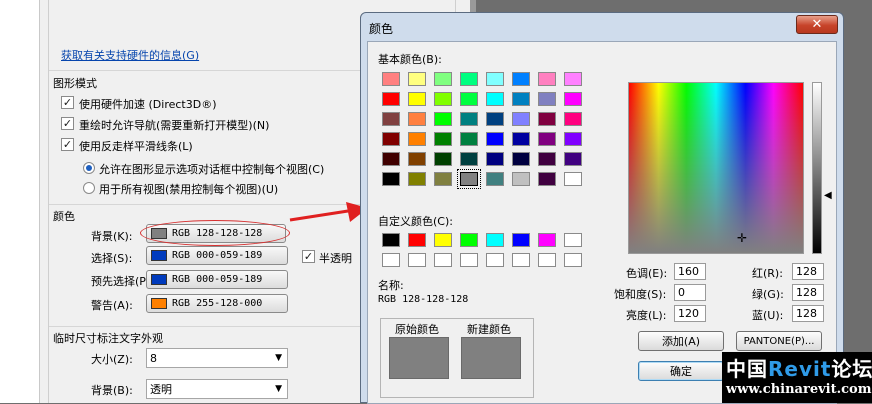  I want to click on text-size-combo: 8 ▼, so click(217, 358).